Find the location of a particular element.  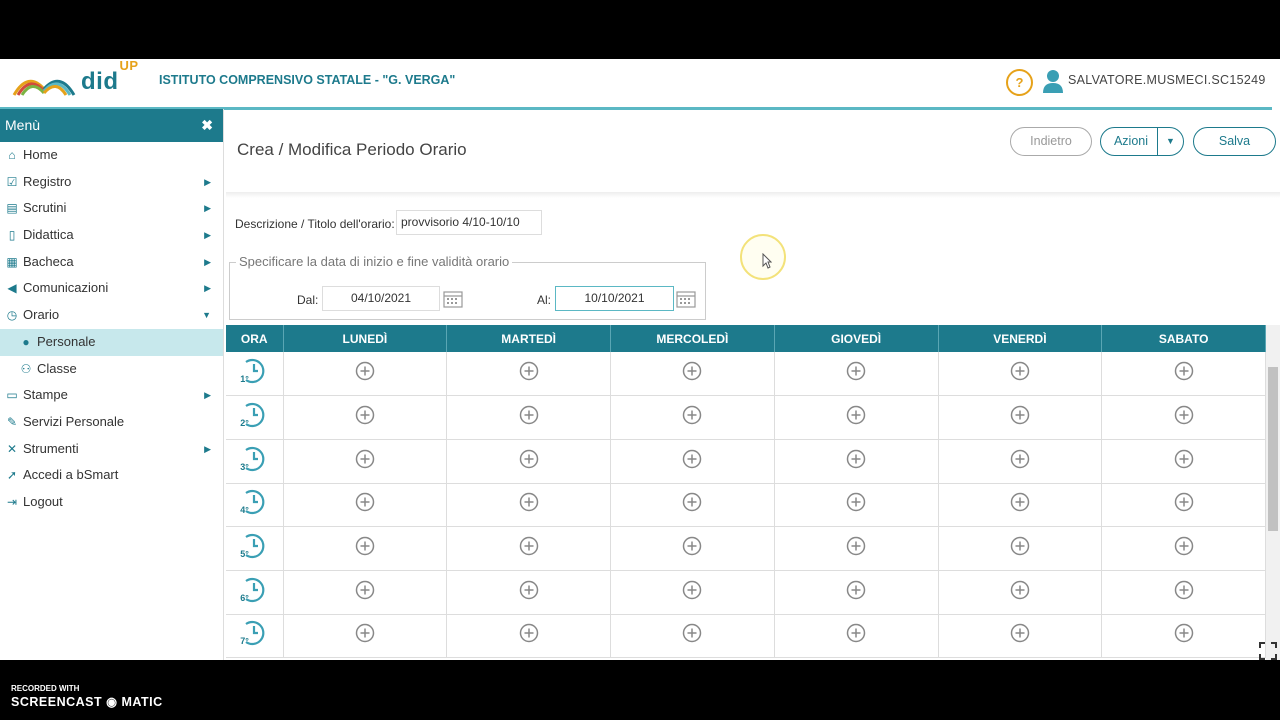

sidebar-item-label: Home is located at coordinates (40, 154).